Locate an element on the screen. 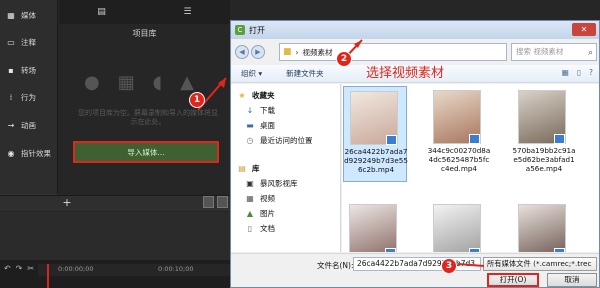 The height and width of the screenshot is (288, 600). nav-item-libraries: ▤ 库 is located at coordinates (285, 168).